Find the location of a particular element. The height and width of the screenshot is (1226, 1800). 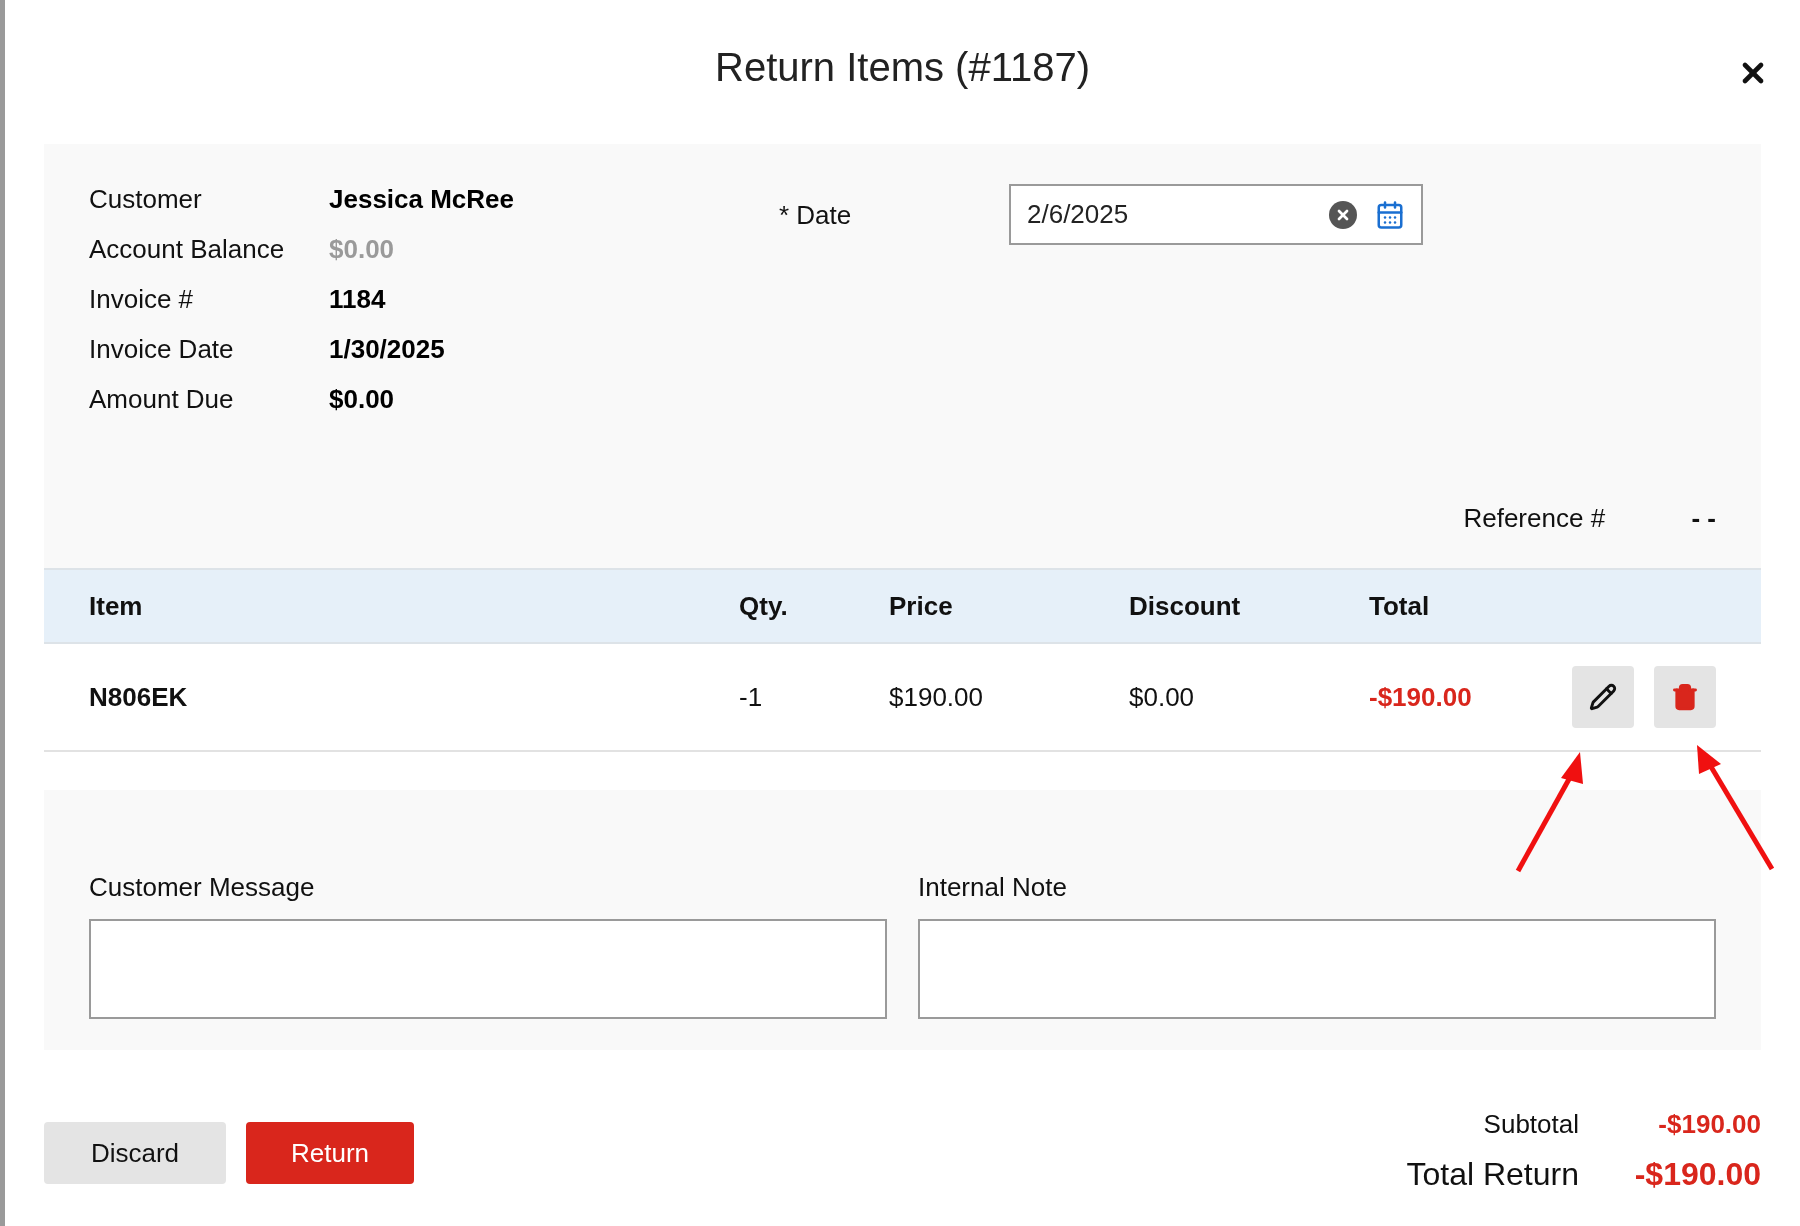

calendar-icon is located at coordinates (1390, 214).